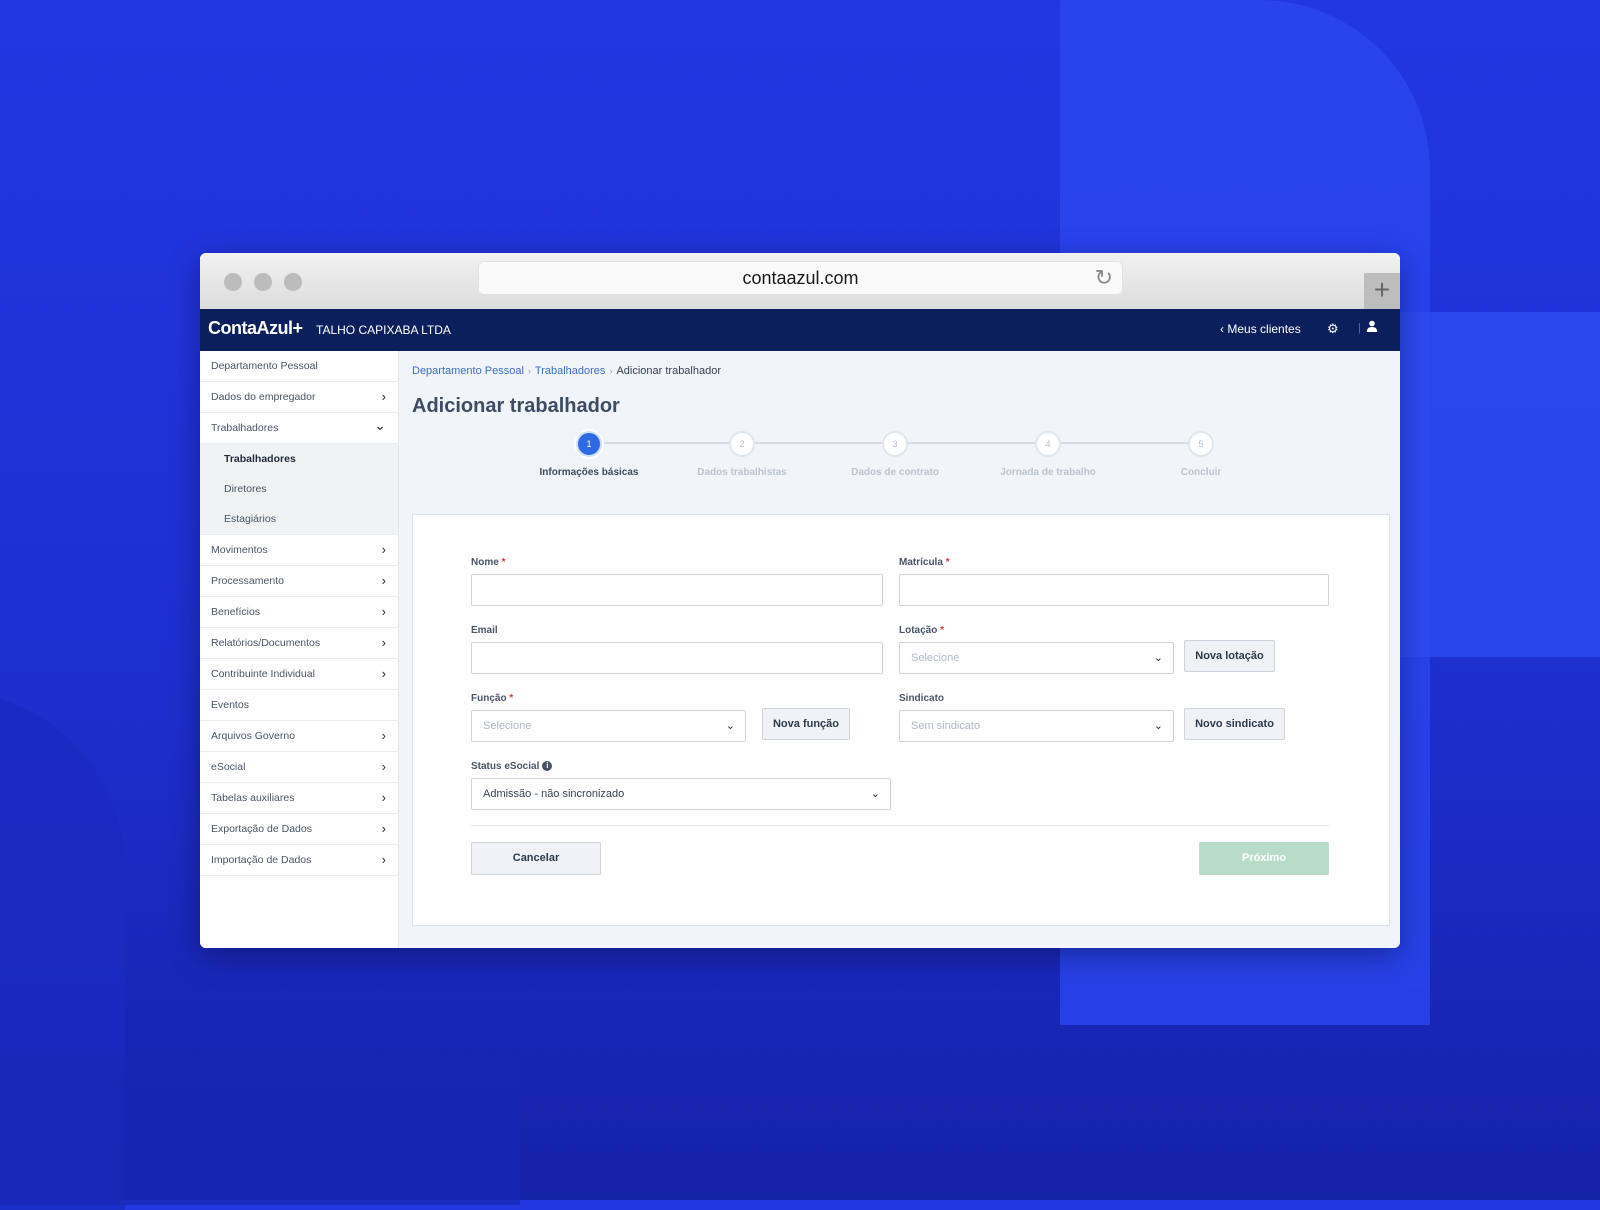 The height and width of the screenshot is (1210, 1600). What do you see at coordinates (228, 767) in the screenshot?
I see `sidebar-item-label: eSocial` at bounding box center [228, 767].